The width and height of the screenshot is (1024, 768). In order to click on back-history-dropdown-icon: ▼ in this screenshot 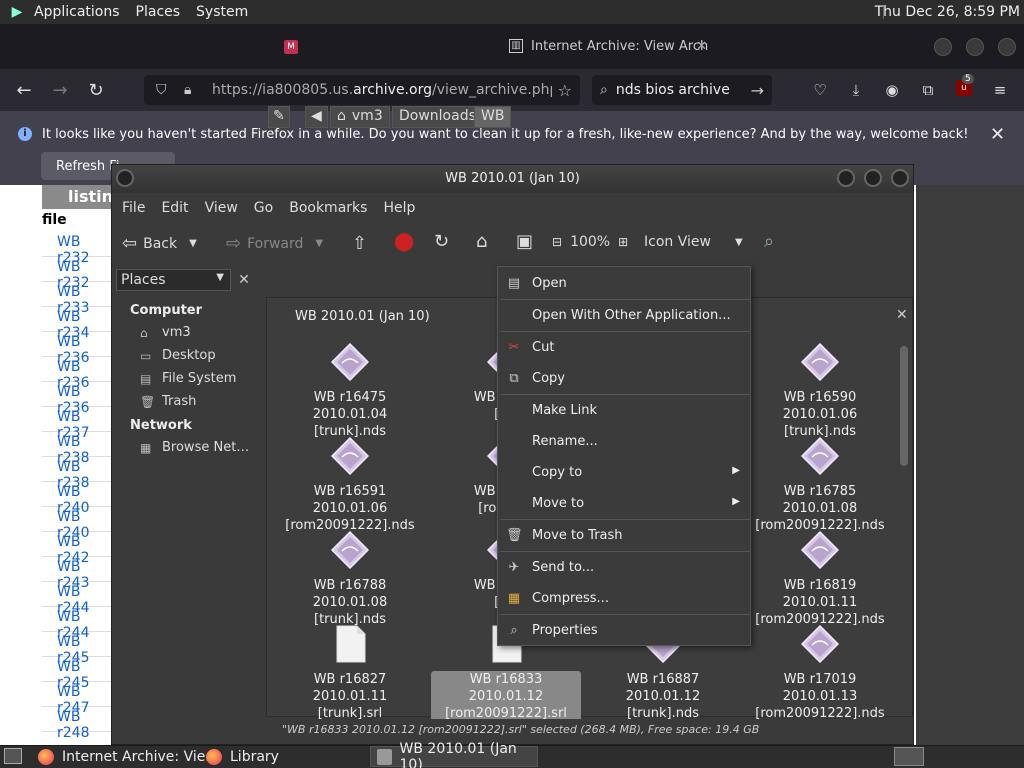, I will do `click(193, 243)`.